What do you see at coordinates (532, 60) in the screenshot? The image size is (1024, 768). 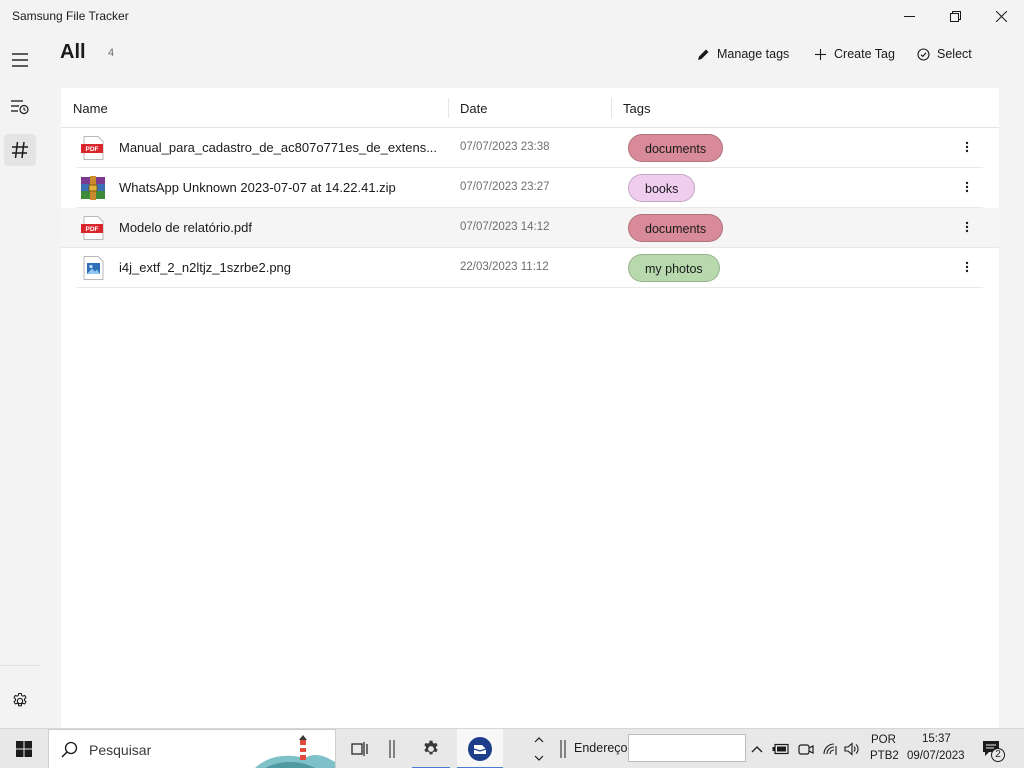 I see `page-header: All 4 Manage tags Create Tag Select` at bounding box center [532, 60].